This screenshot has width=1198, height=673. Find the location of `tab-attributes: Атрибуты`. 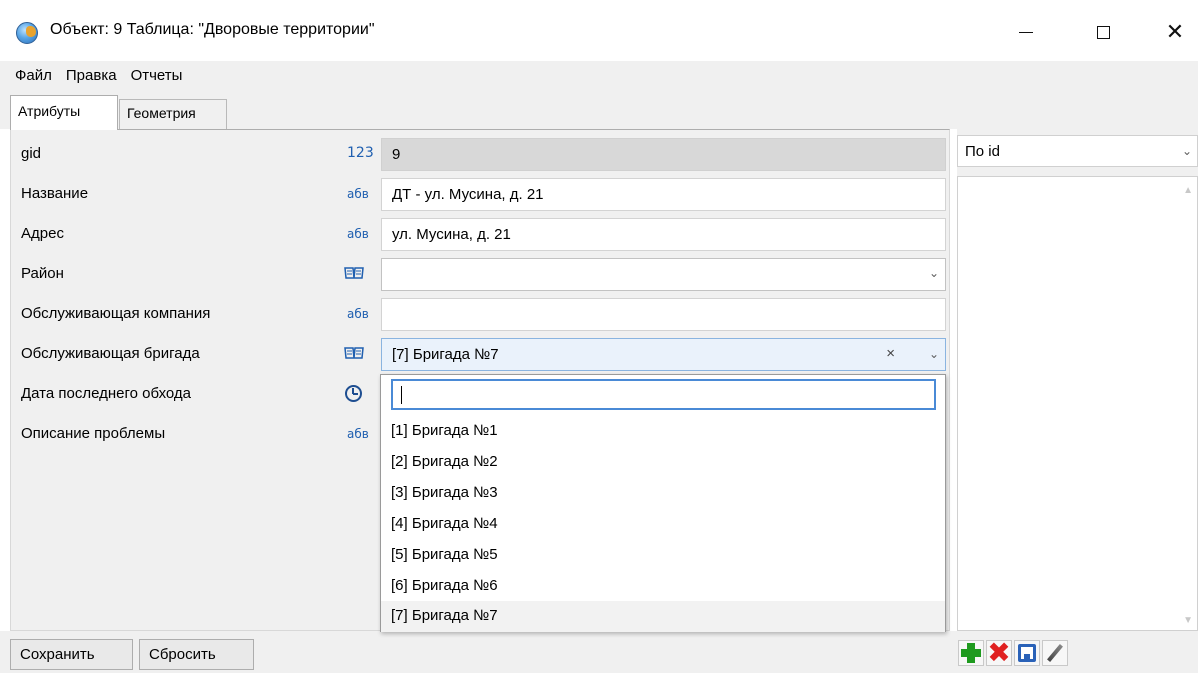

tab-attributes: Атрибуты is located at coordinates (64, 112).